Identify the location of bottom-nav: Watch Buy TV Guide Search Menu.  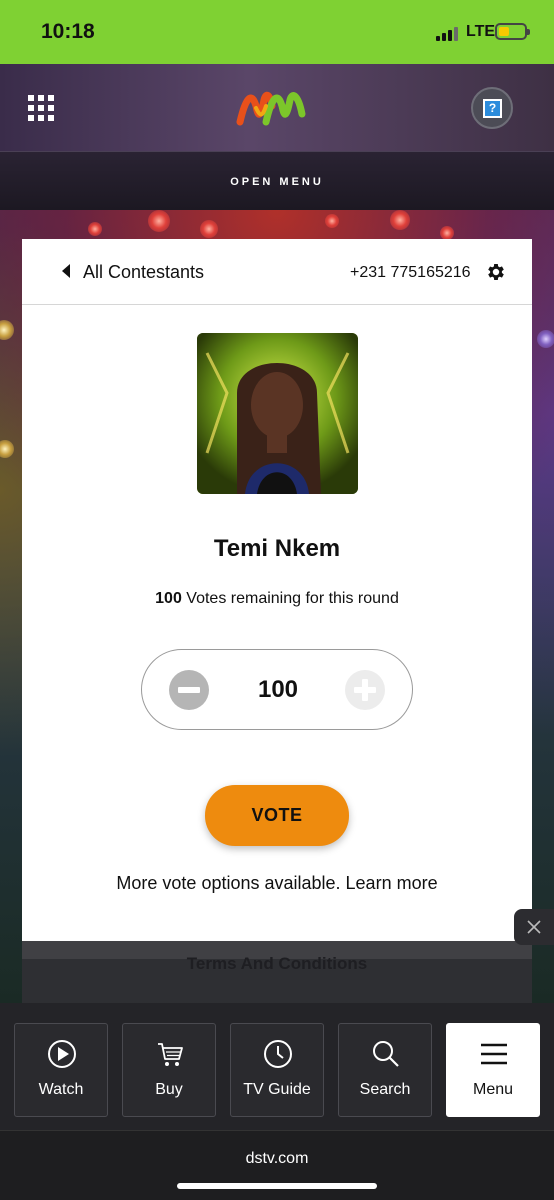
(277, 1066).